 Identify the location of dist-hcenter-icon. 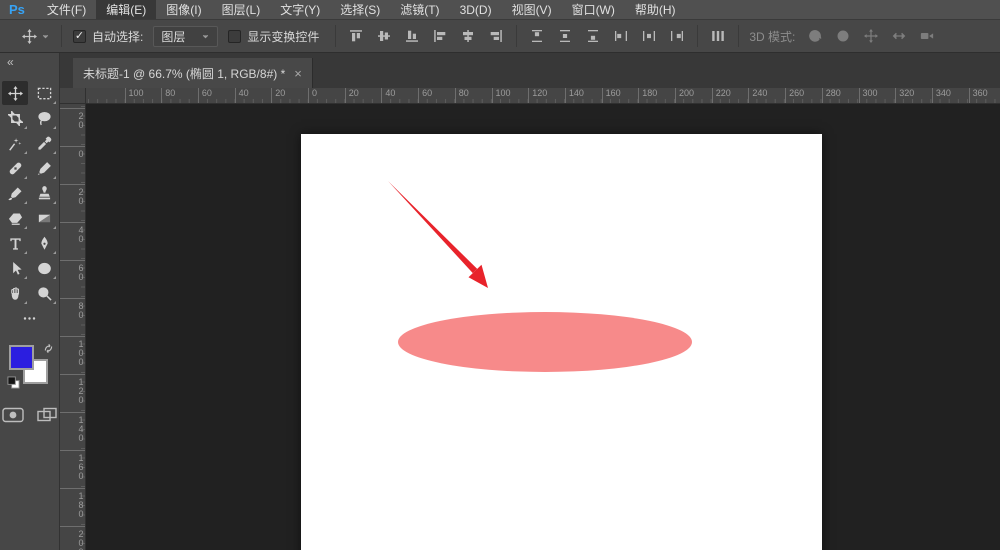
(649, 36).